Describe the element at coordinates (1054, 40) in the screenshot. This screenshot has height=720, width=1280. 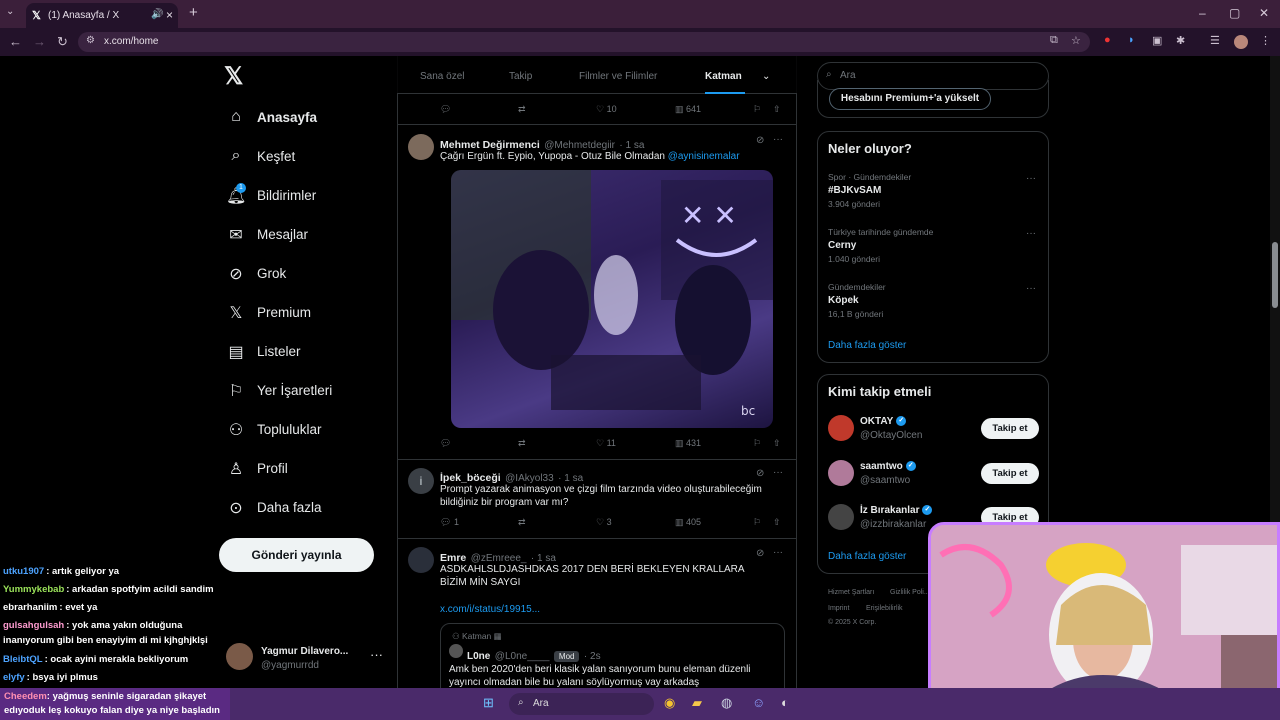
I see `install-app-icon: ⧉` at that location.